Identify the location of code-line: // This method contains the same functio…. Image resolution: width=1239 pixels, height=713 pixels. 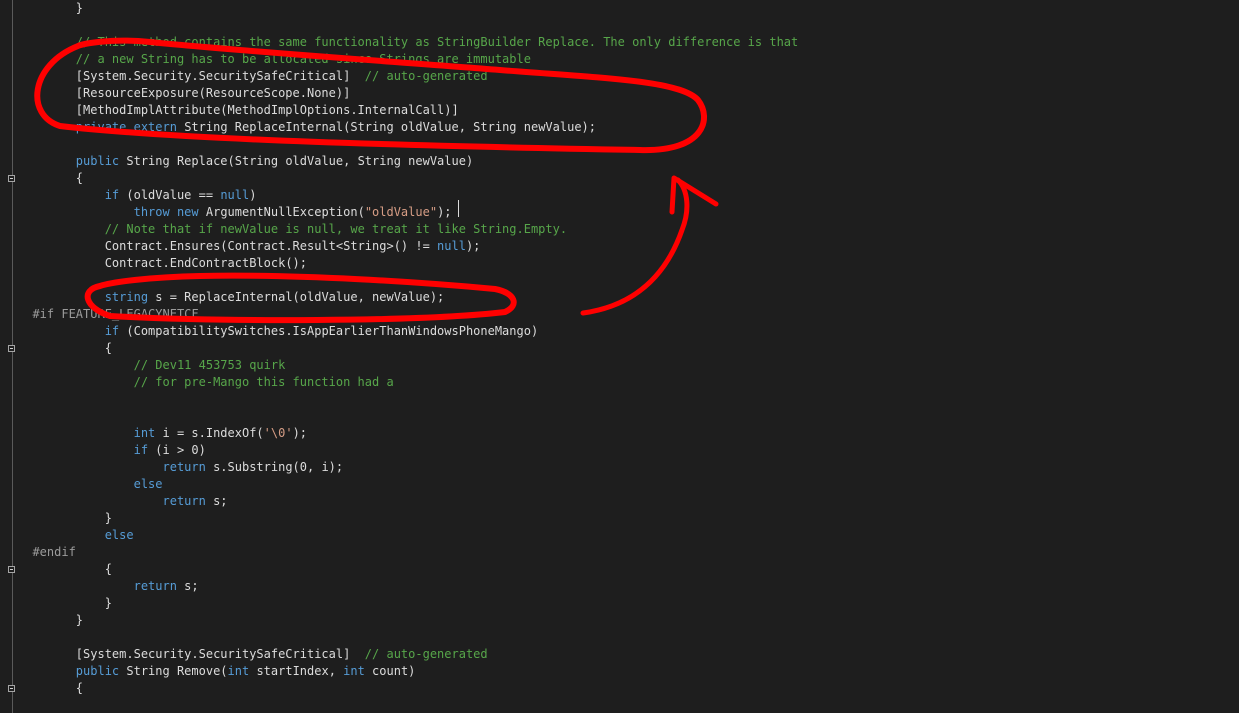
(408, 42).